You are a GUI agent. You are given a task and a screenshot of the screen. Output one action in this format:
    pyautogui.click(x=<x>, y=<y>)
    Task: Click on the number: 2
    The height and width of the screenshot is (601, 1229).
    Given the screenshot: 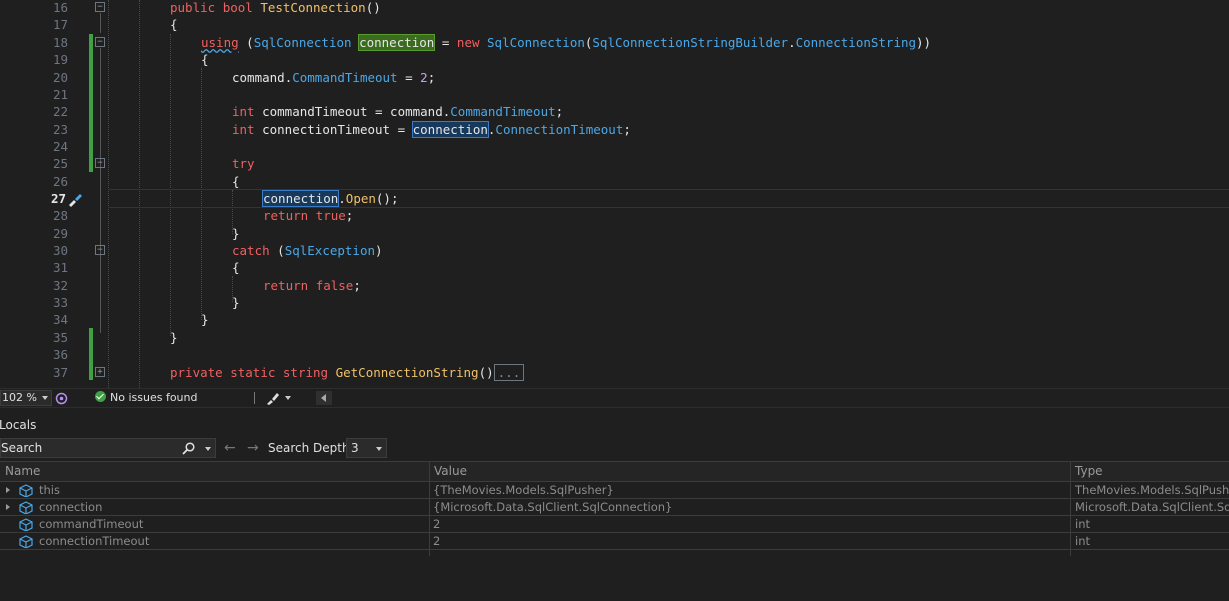 What is the action you would take?
    pyautogui.click(x=424, y=77)
    